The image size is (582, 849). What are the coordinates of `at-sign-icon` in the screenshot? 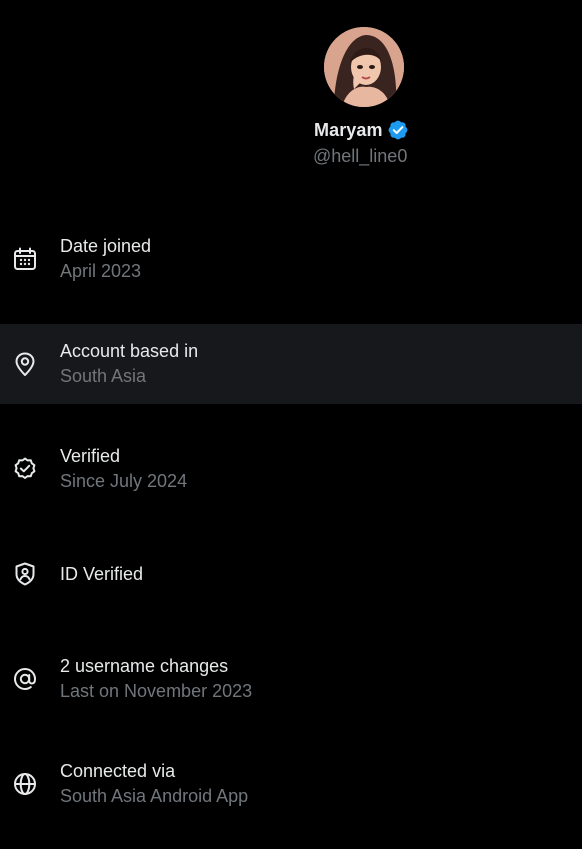 It's located at (25, 679).